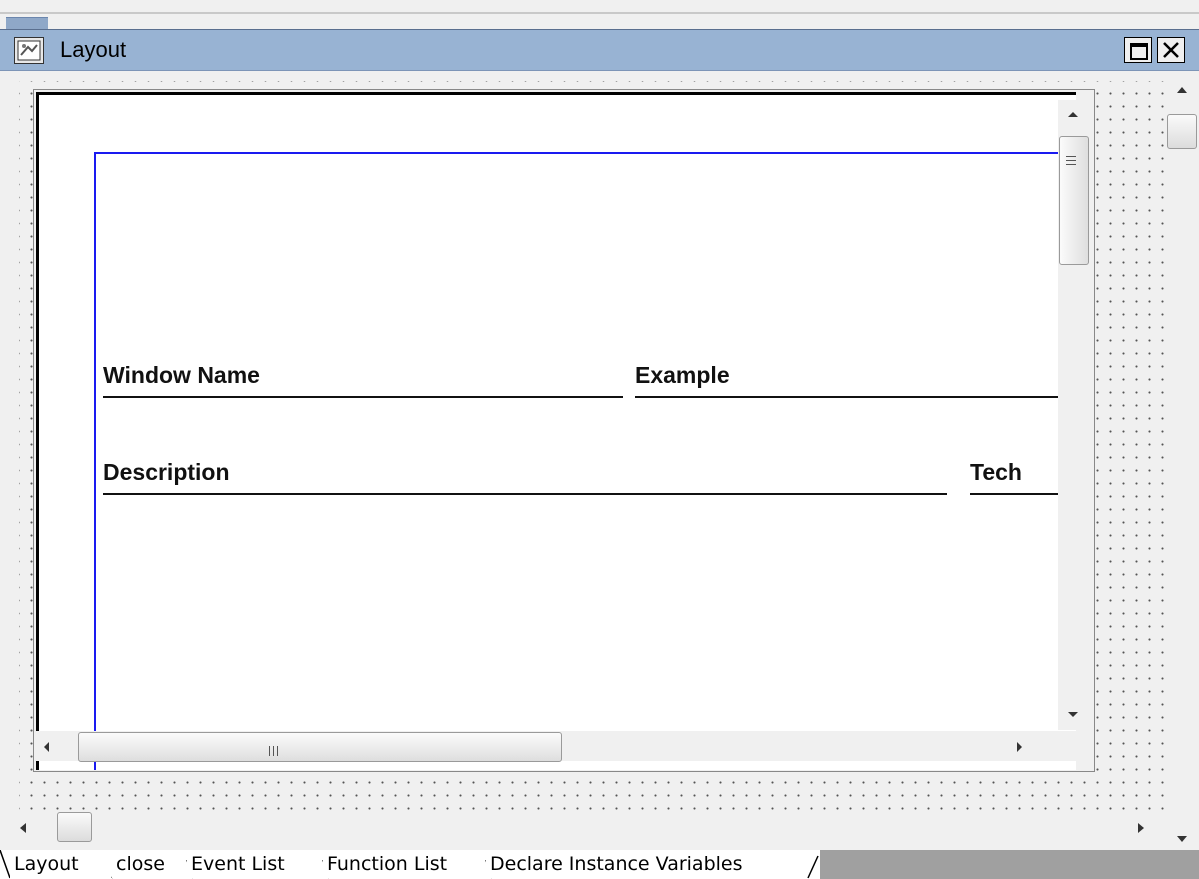 The height and width of the screenshot is (879, 1199). What do you see at coordinates (1138, 50) in the screenshot?
I see `maximize-button` at bounding box center [1138, 50].